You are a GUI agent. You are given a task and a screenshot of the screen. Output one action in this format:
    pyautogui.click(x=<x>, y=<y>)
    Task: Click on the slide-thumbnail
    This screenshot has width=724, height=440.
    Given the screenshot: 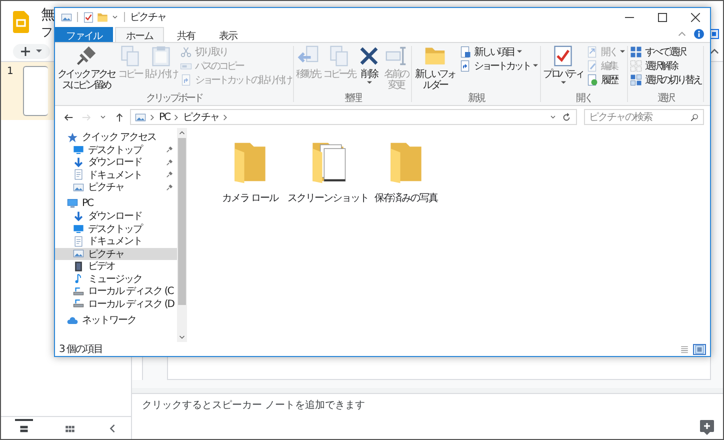 What is the action you would take?
    pyautogui.click(x=35, y=91)
    